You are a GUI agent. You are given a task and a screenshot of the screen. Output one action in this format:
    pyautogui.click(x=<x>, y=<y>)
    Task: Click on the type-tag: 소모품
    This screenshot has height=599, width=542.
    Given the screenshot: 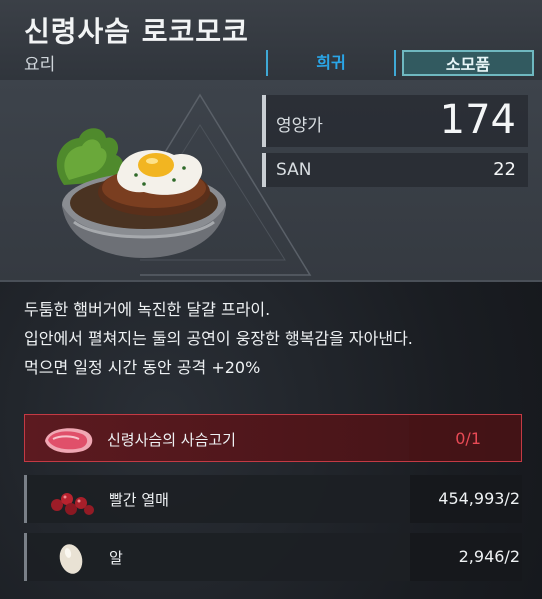 What is the action you would take?
    pyautogui.click(x=468, y=63)
    